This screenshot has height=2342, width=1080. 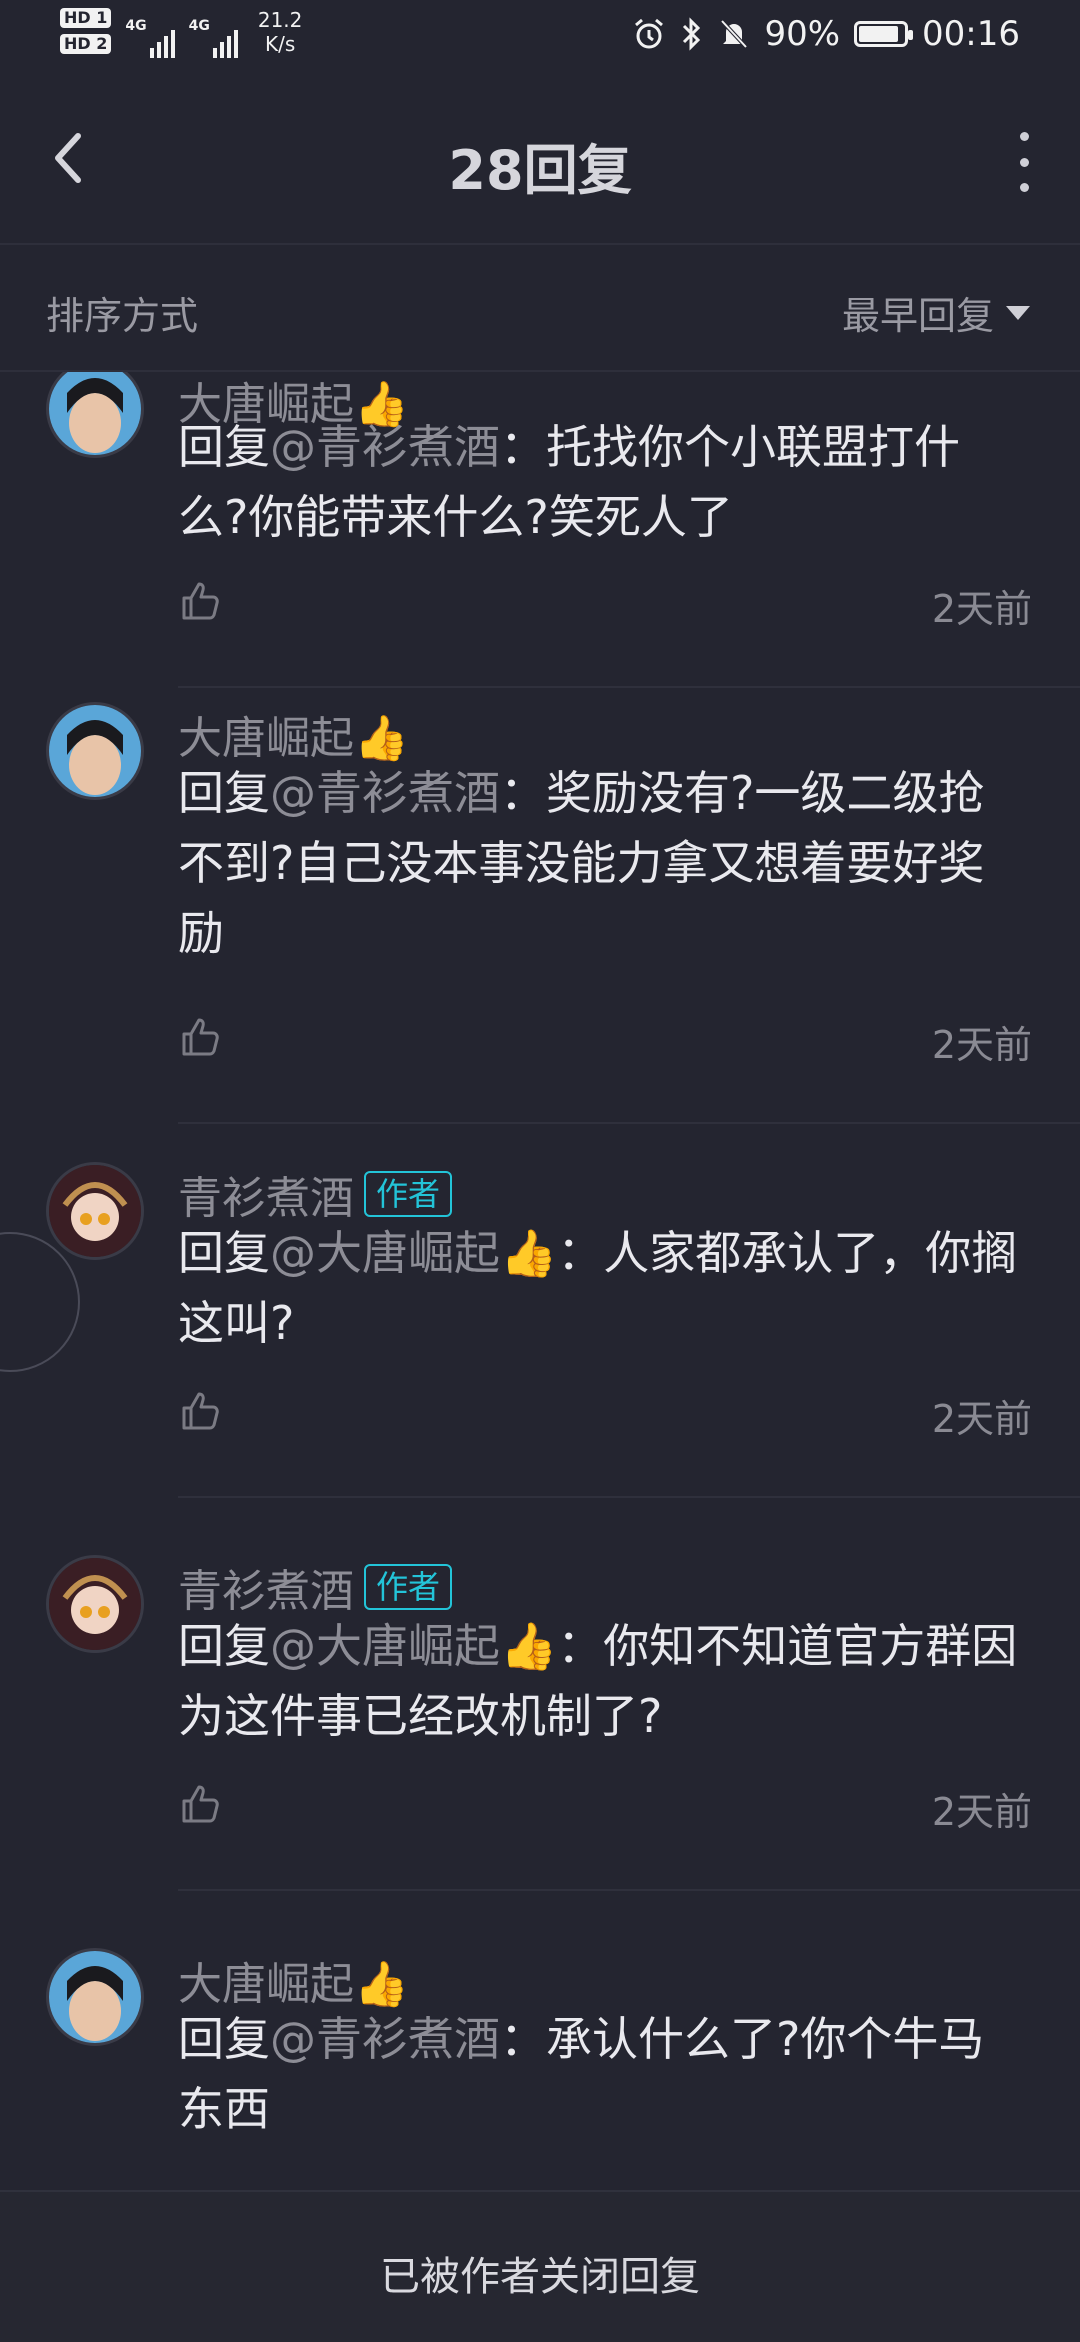 I want to click on battery-icon, so click(x=884, y=34).